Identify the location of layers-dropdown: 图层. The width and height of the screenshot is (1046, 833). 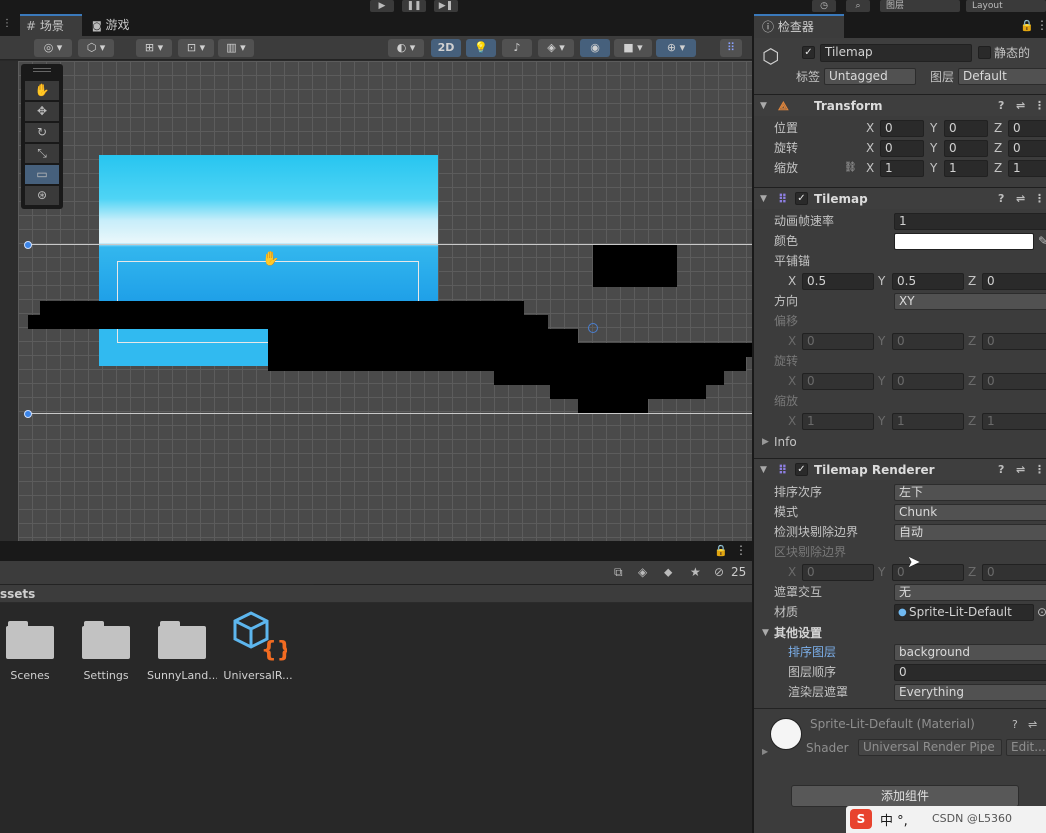
(920, 6).